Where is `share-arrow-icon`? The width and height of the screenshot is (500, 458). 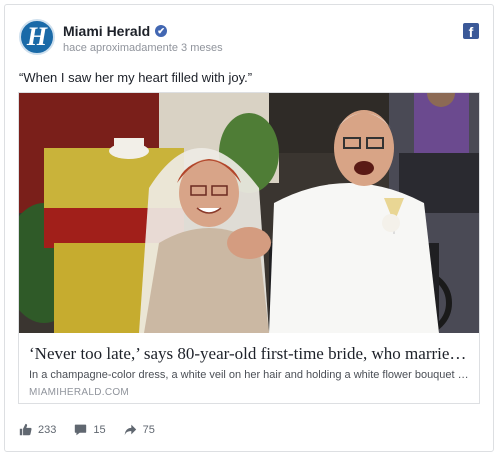 share-arrow-icon is located at coordinates (130, 430).